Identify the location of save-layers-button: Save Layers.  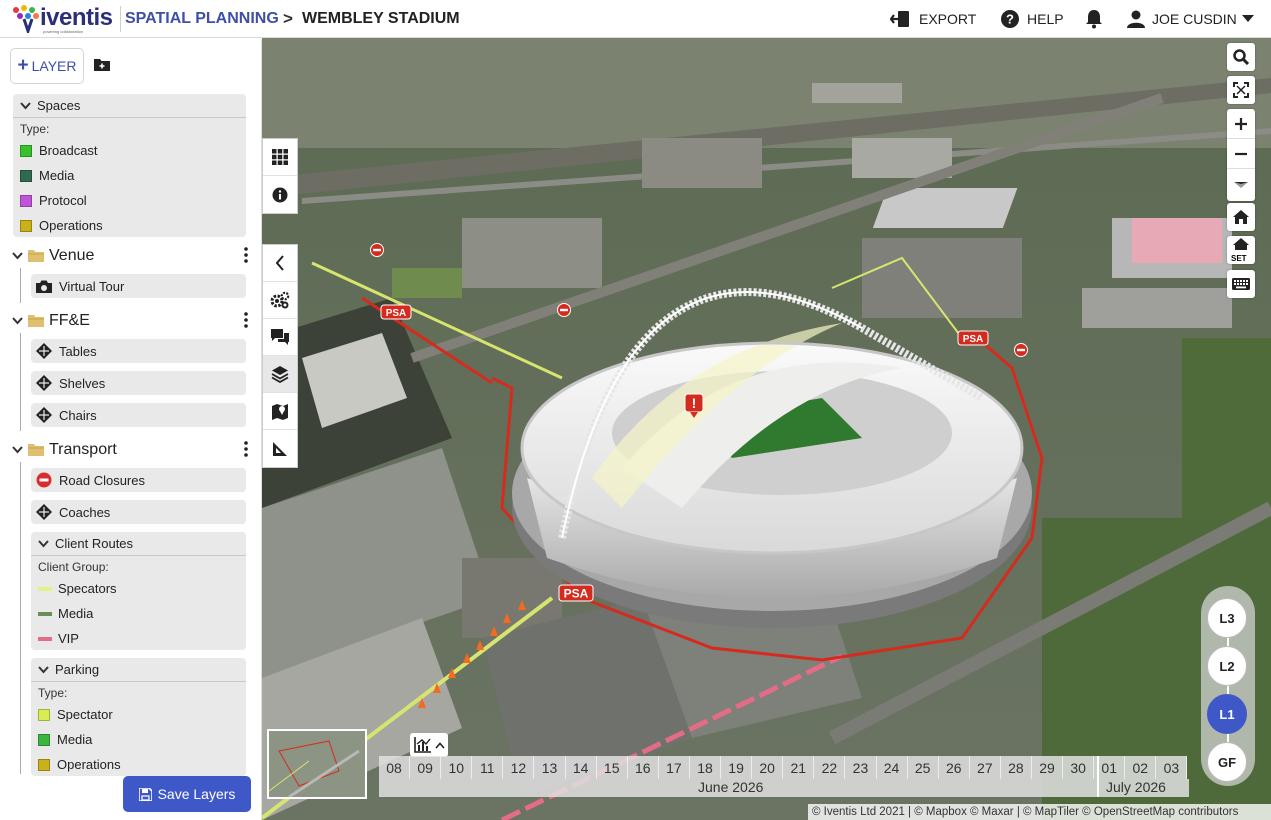
(187, 794).